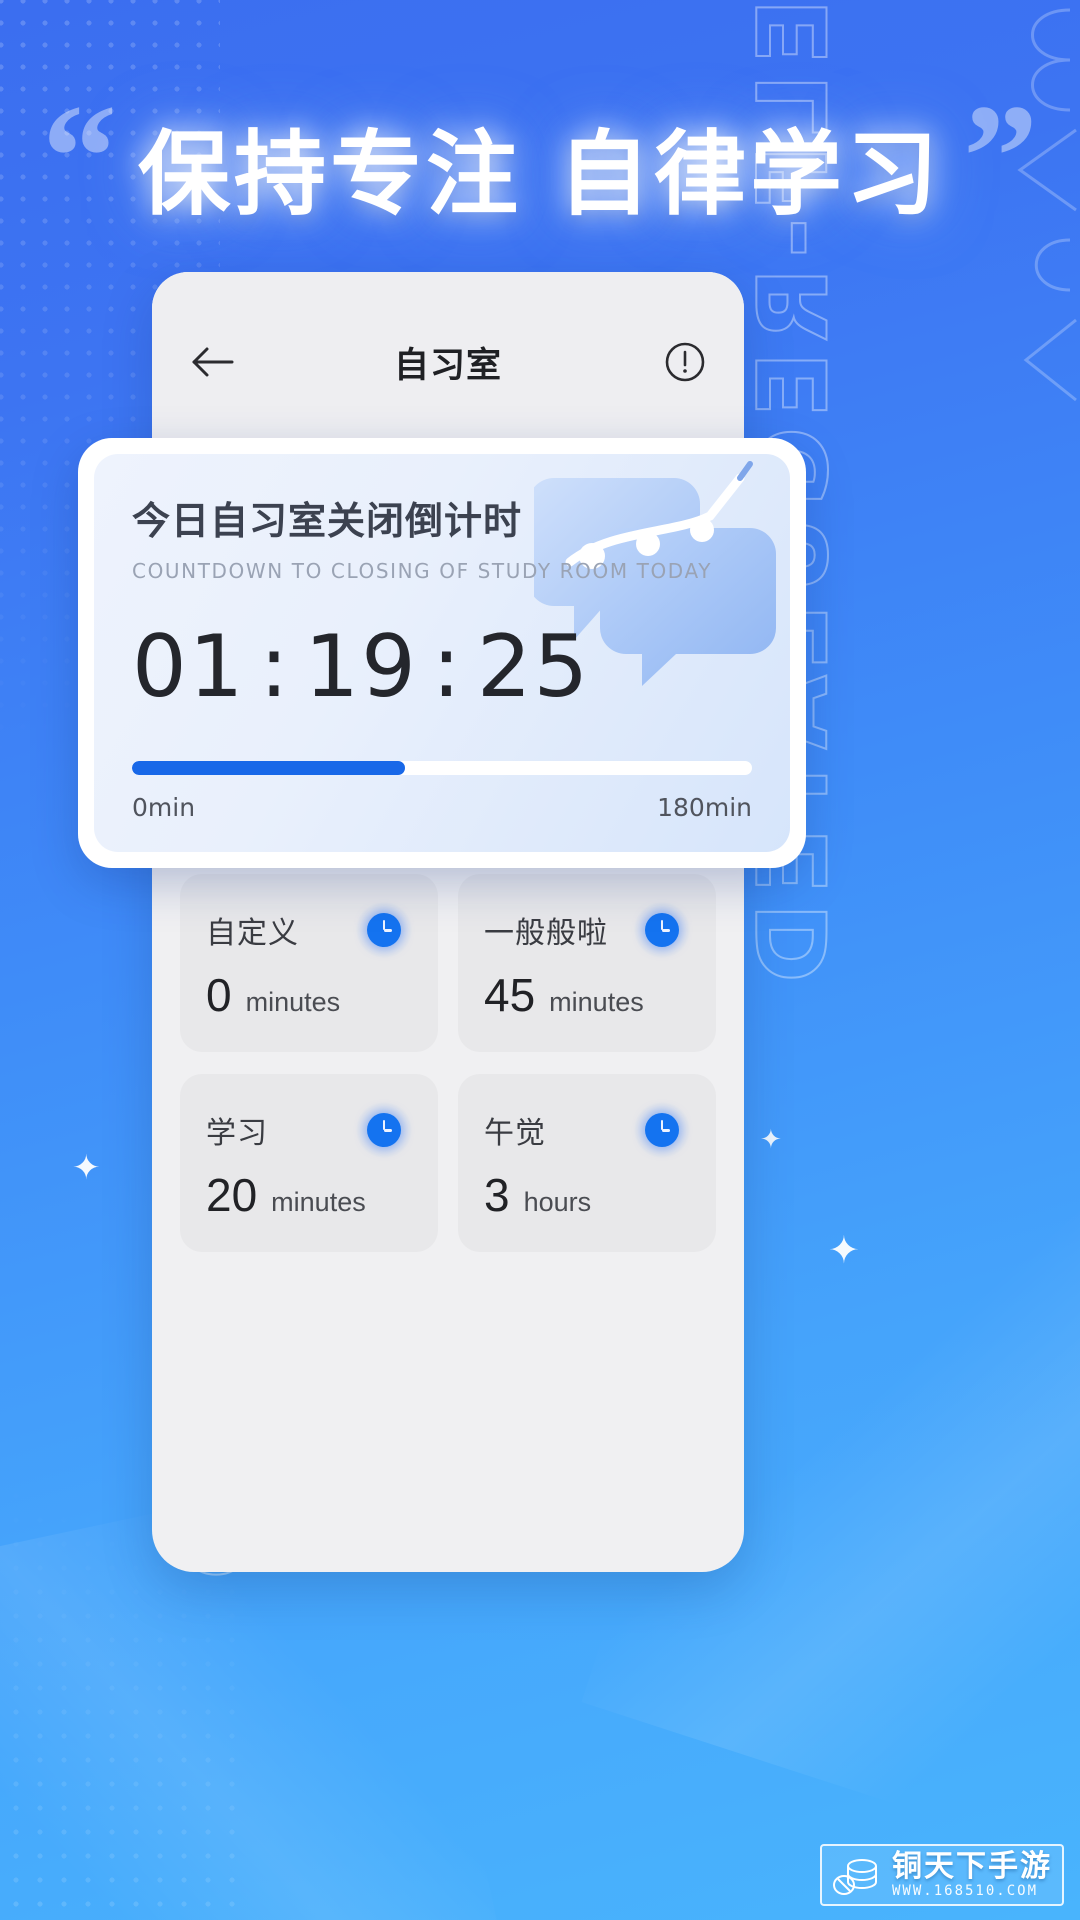  I want to click on countdown-minutes: 19, so click(361, 667).